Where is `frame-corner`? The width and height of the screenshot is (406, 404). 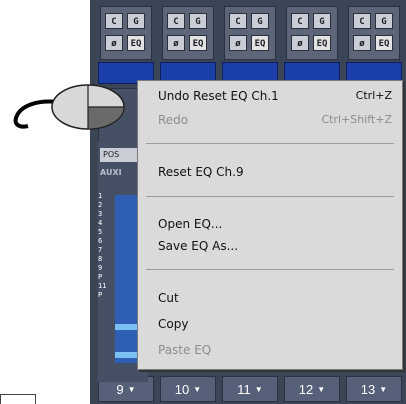 frame-corner is located at coordinates (18, 399).